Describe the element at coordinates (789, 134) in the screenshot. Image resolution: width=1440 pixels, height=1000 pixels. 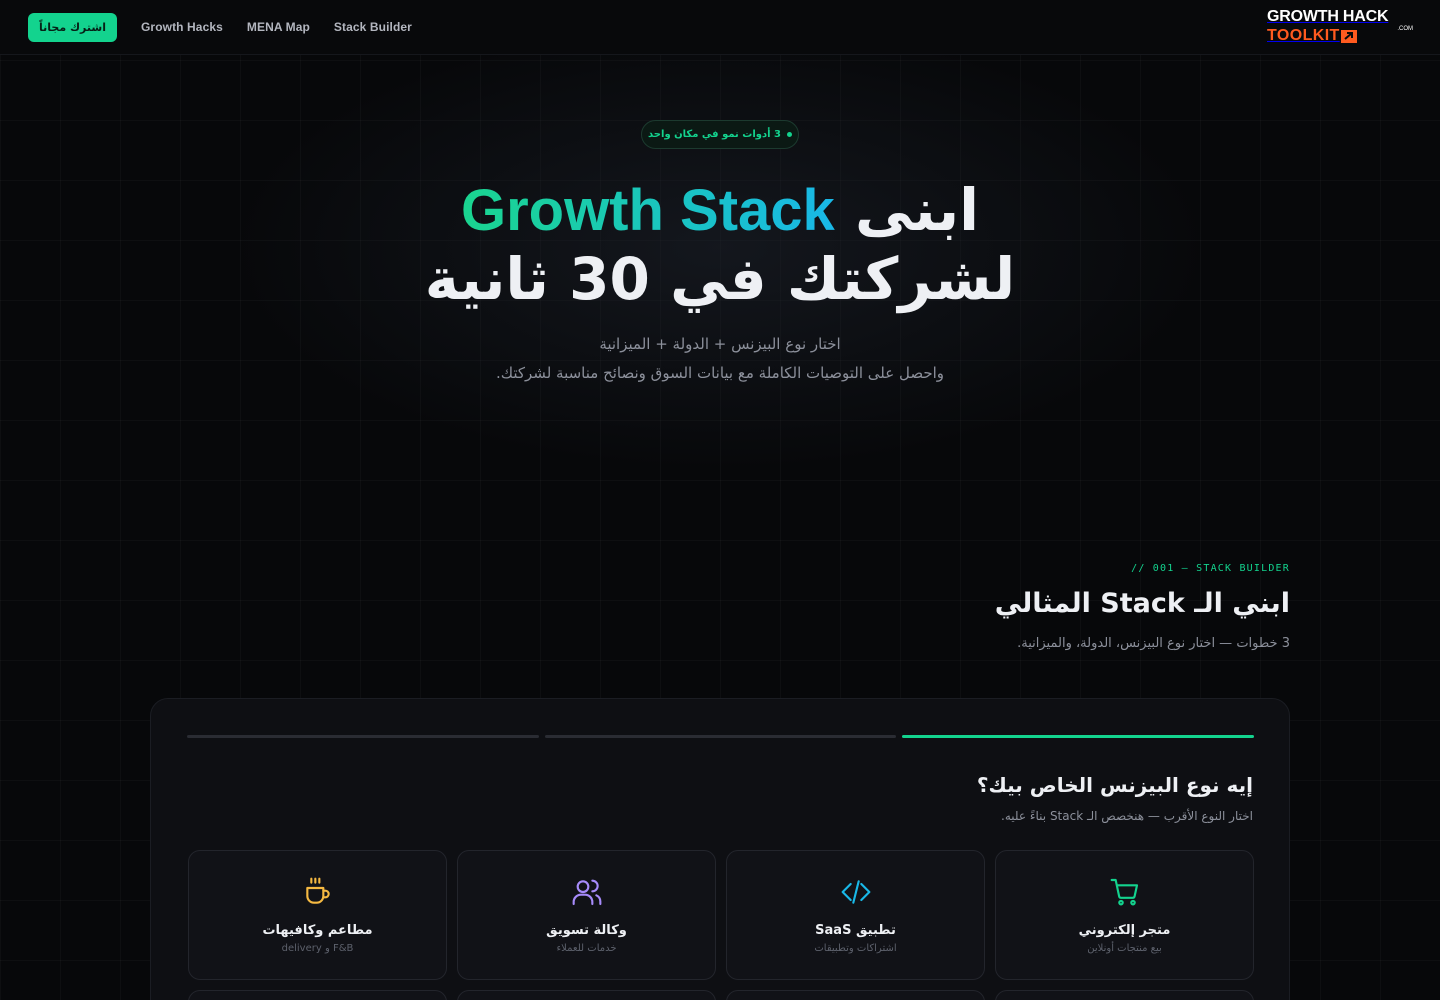
I see `badge-dot-icon` at that location.